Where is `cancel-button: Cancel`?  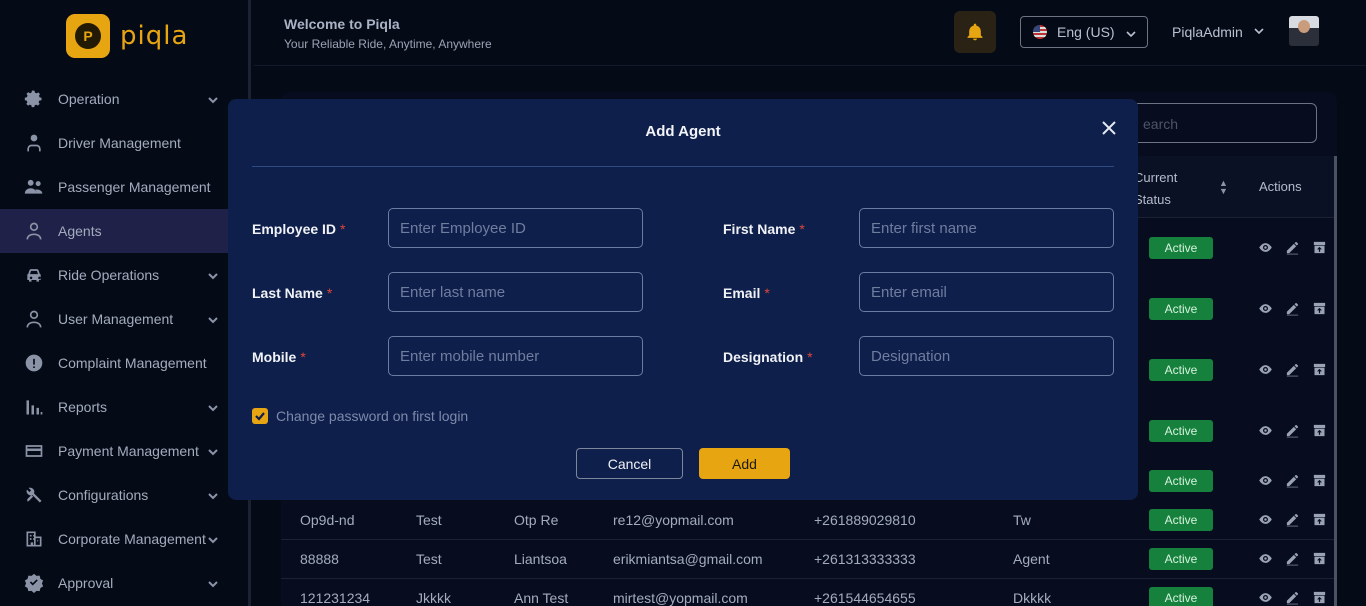 cancel-button: Cancel is located at coordinates (629, 463).